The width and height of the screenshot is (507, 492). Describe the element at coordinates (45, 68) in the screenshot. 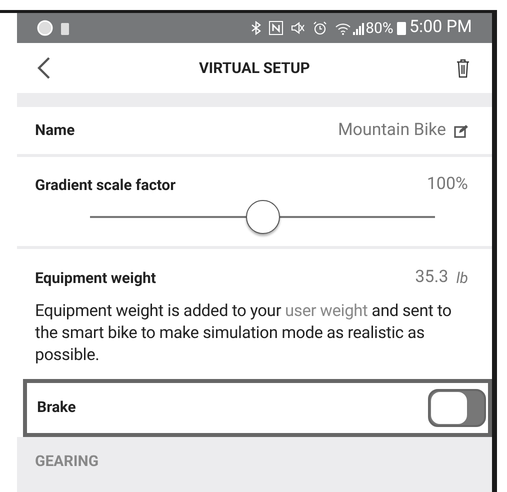

I see `back-button` at that location.